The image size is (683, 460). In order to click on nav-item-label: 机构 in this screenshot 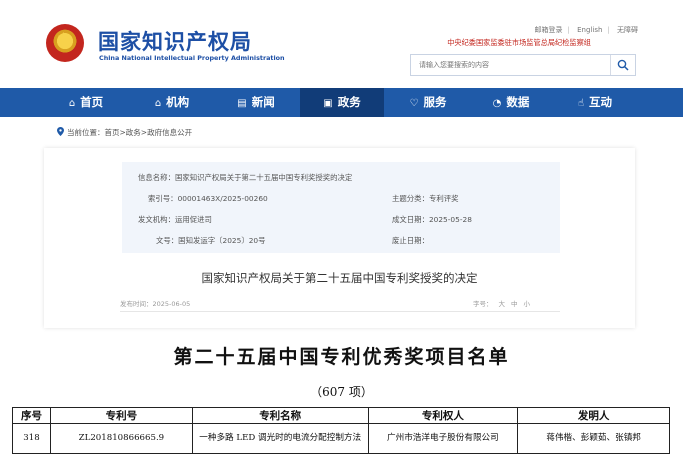, I will do `click(178, 102)`.